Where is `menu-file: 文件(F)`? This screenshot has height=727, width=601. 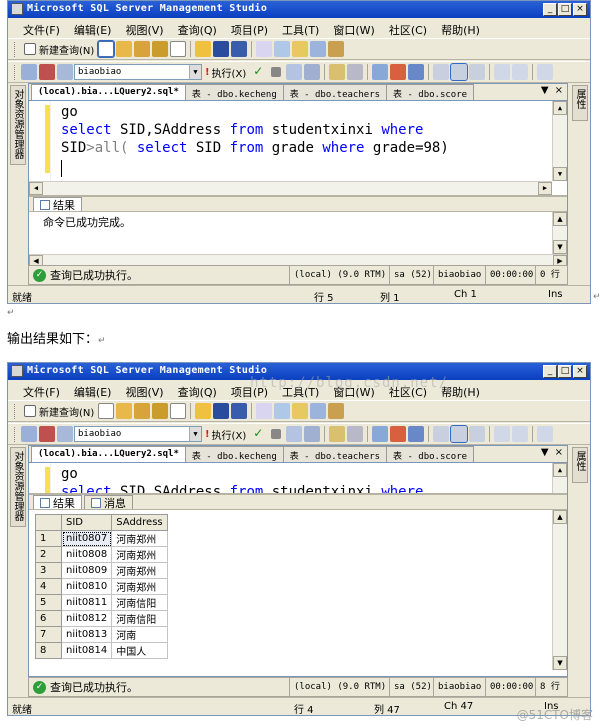
menu-file: 文件(F) is located at coordinates (41, 28).